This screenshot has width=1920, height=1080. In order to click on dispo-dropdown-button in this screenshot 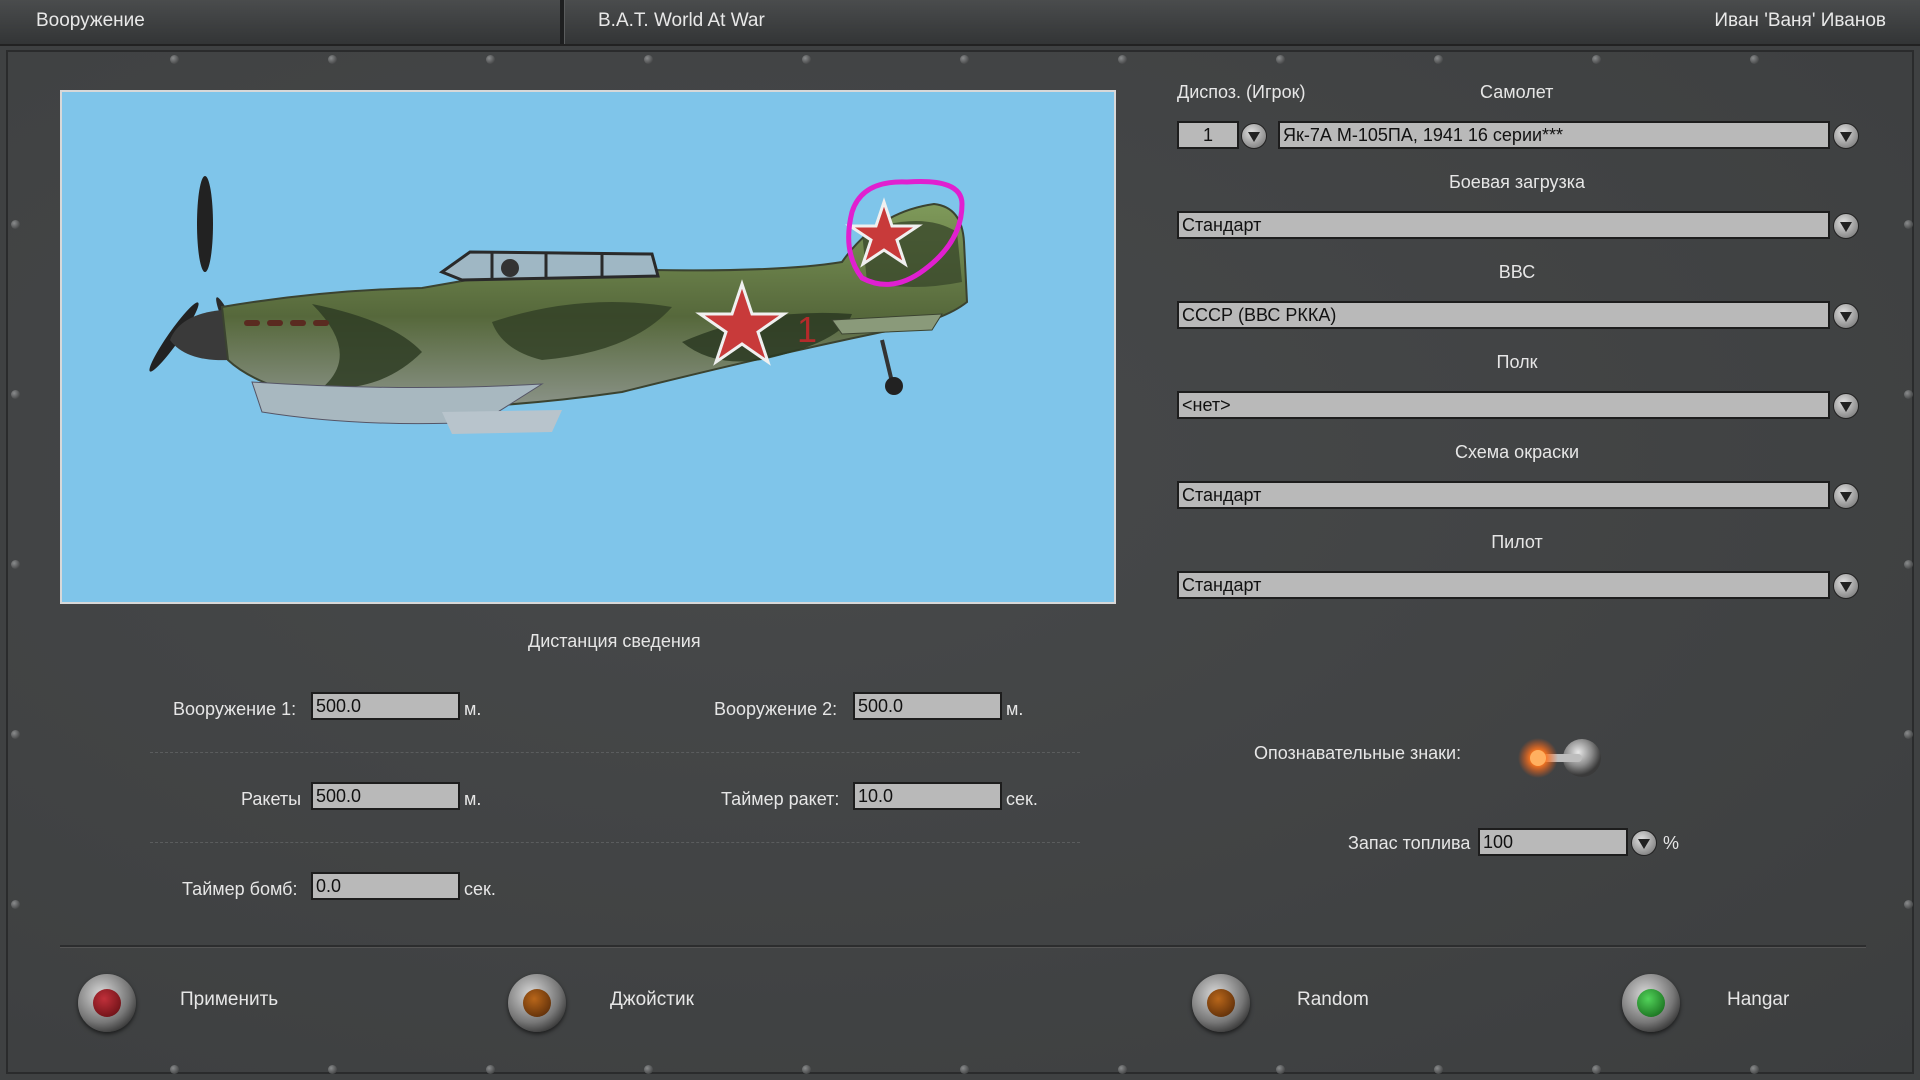, I will do `click(1254, 136)`.